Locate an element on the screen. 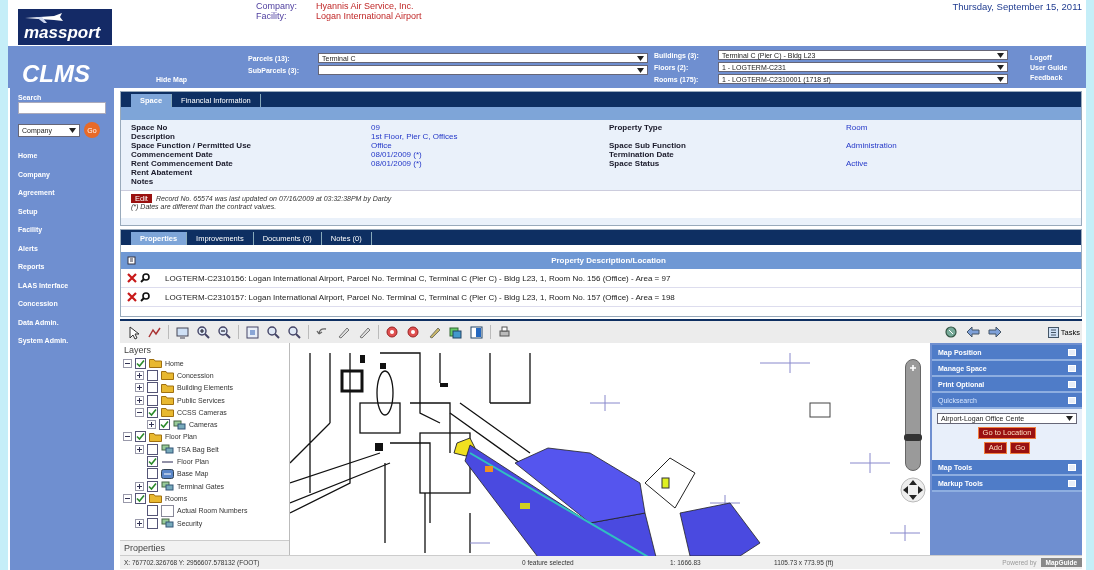 Image resolution: width=1094 pixels, height=570 pixels. new-page-icon is located at coordinates (131, 260).